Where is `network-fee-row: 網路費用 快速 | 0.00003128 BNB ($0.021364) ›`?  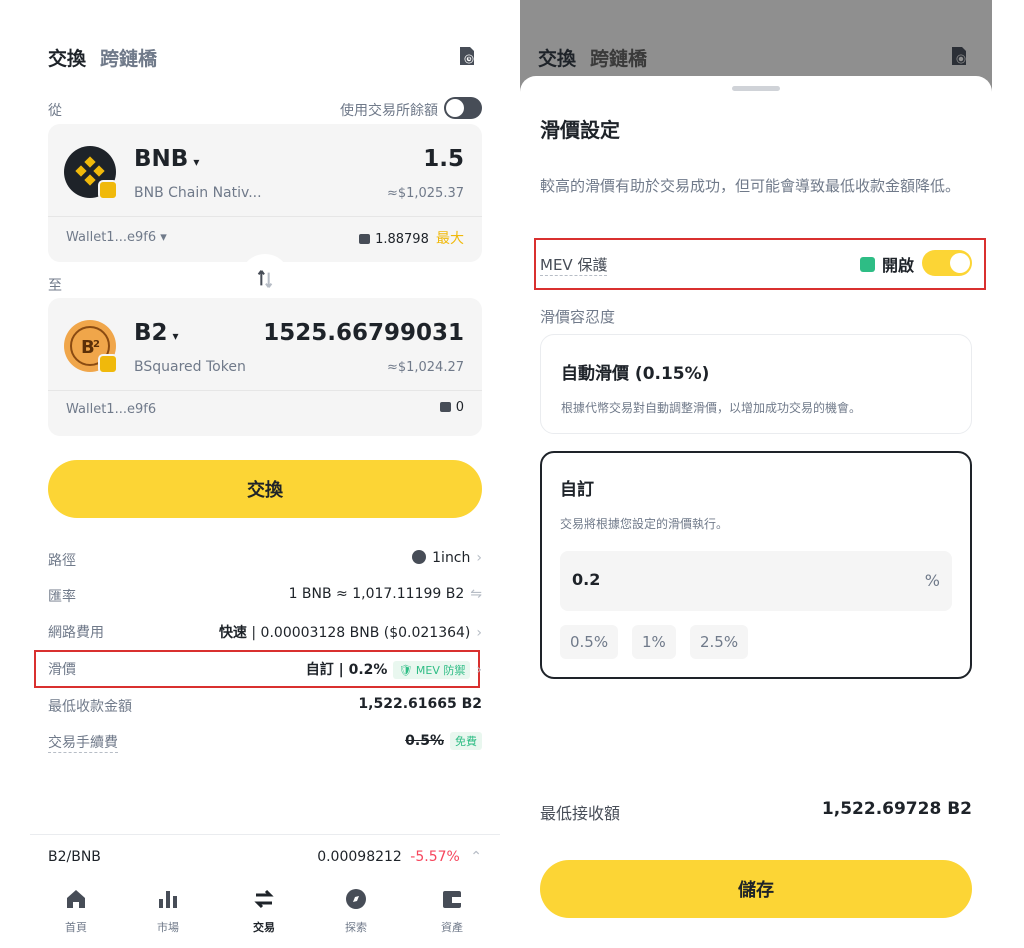 network-fee-row: 網路費用 快速 | 0.00003128 BNB ($0.021364) › is located at coordinates (265, 633).